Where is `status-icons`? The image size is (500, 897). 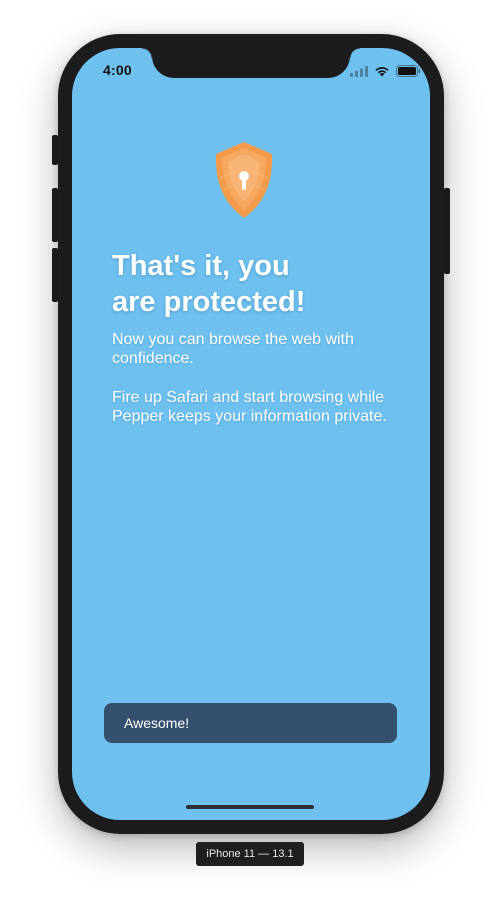
status-icons is located at coordinates (385, 71).